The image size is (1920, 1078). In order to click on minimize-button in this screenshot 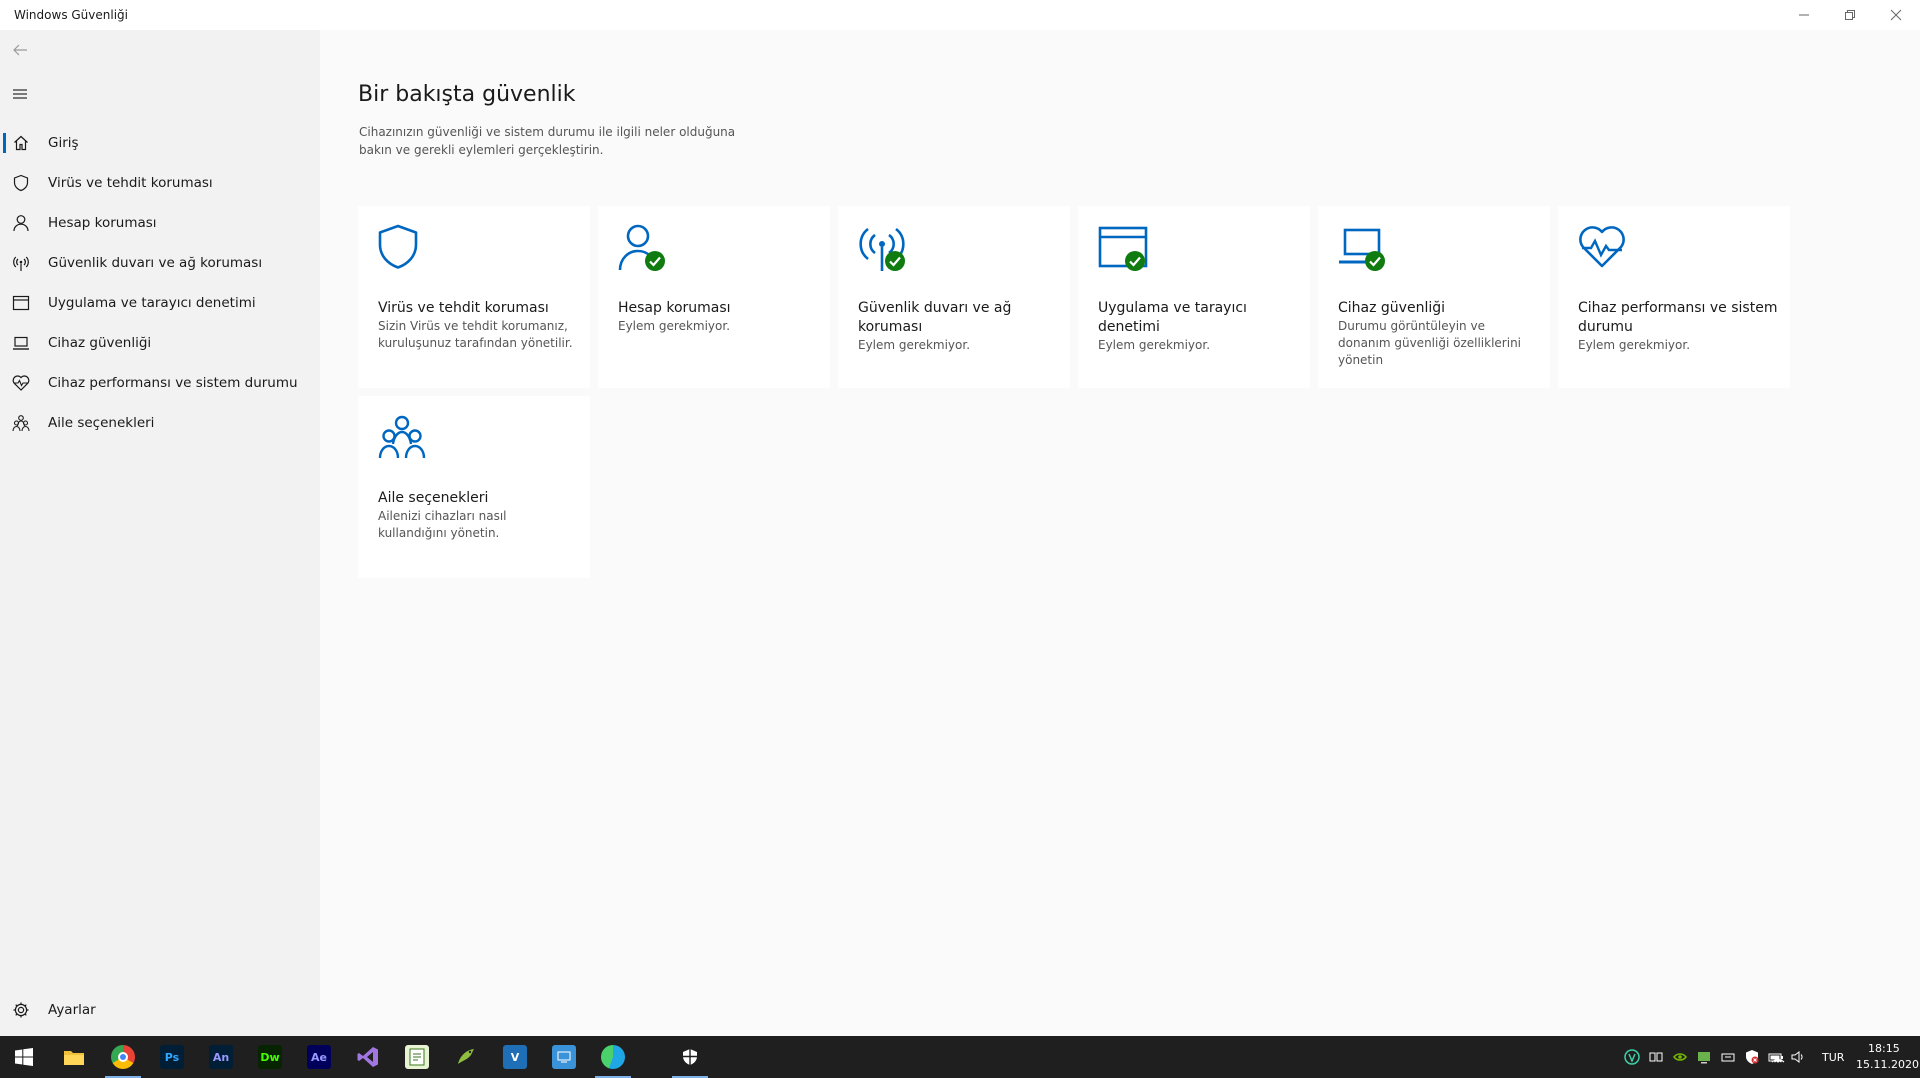, I will do `click(1804, 15)`.